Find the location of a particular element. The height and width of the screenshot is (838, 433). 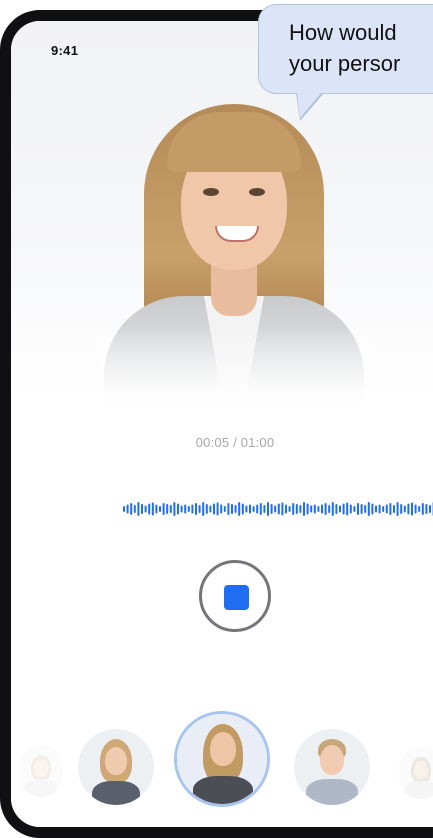

portrait-eye-left is located at coordinates (211, 192).